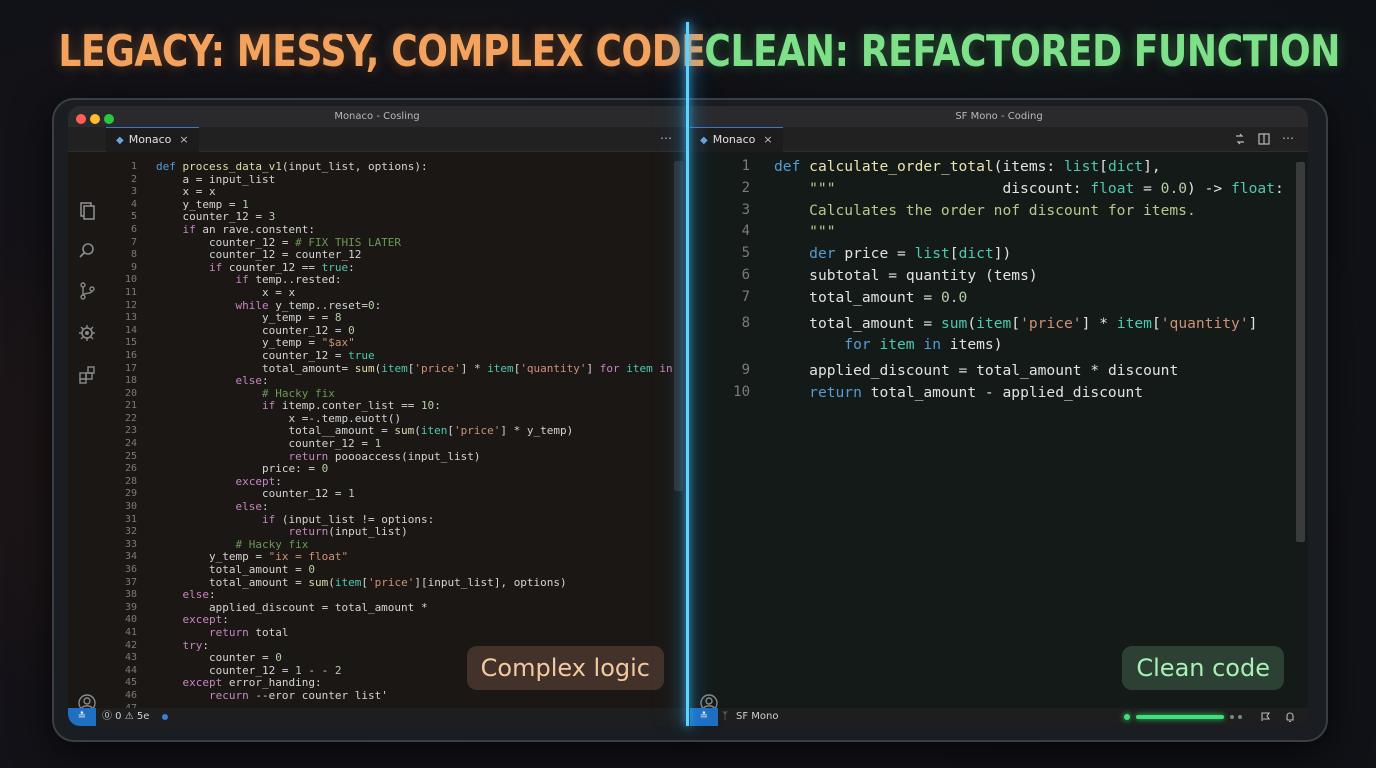 The width and height of the screenshot is (1376, 768). I want to click on split-editor-icon, so click(1264, 139).